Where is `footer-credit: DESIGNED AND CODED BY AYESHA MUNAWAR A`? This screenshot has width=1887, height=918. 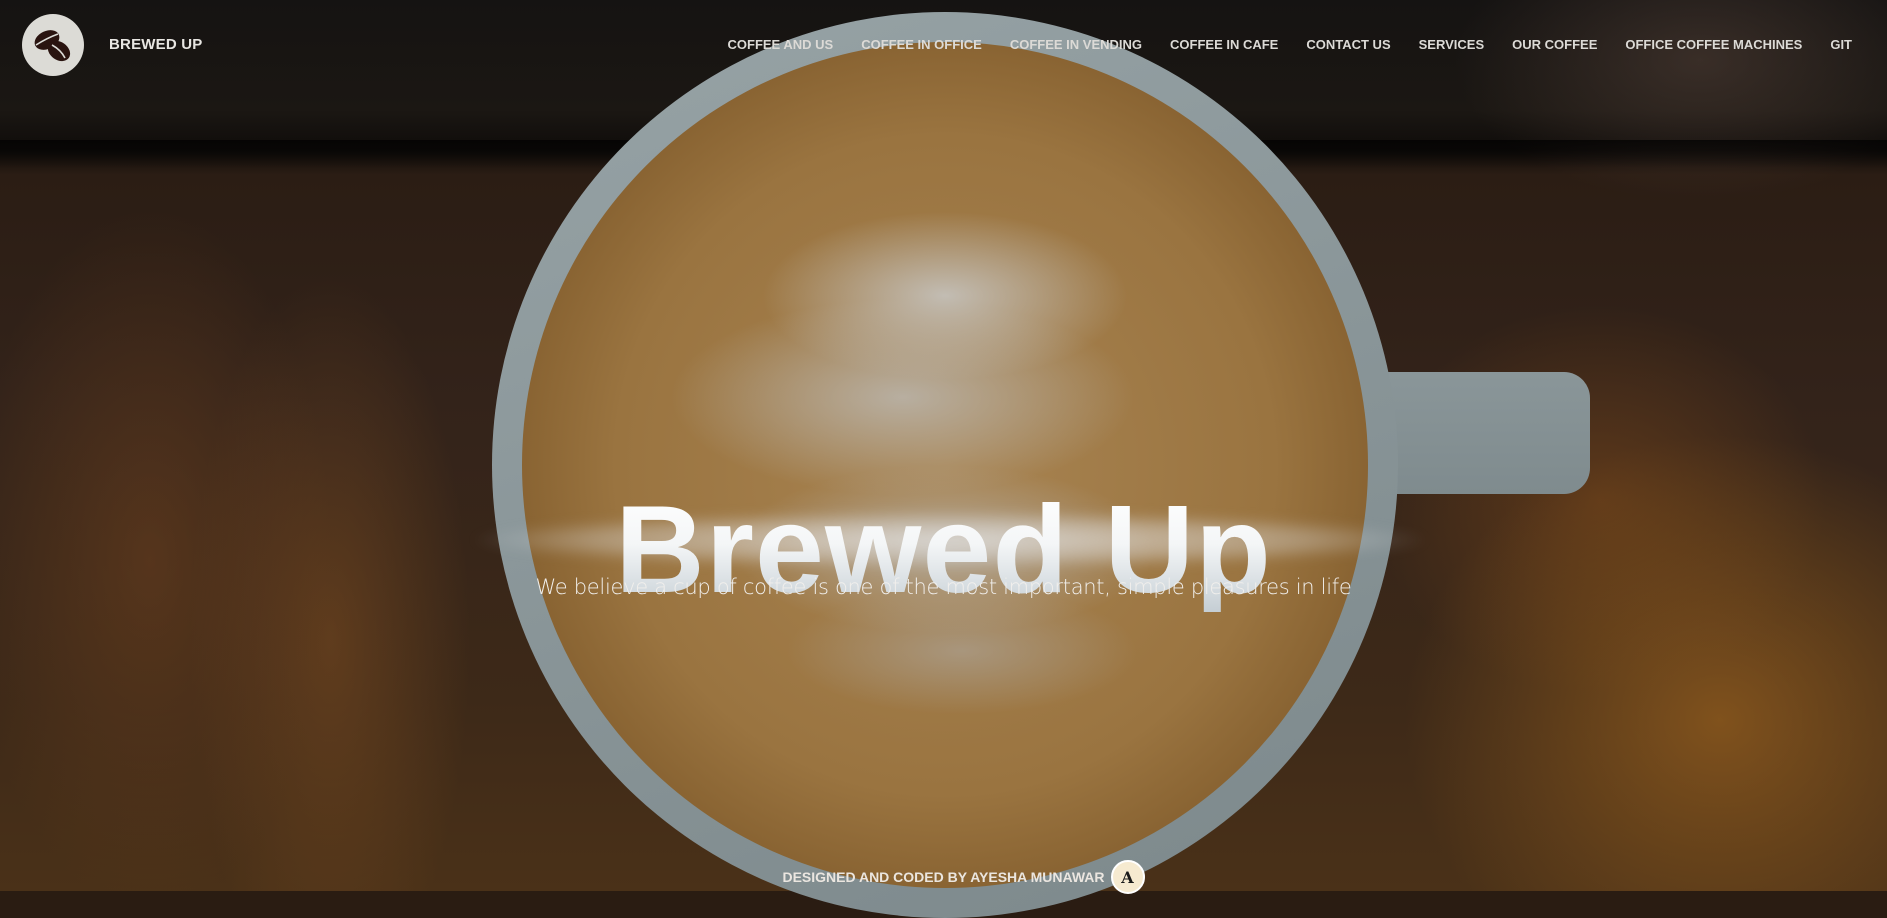
footer-credit: DESIGNED AND CODED BY AYESHA MUNAWAR A is located at coordinates (943, 877).